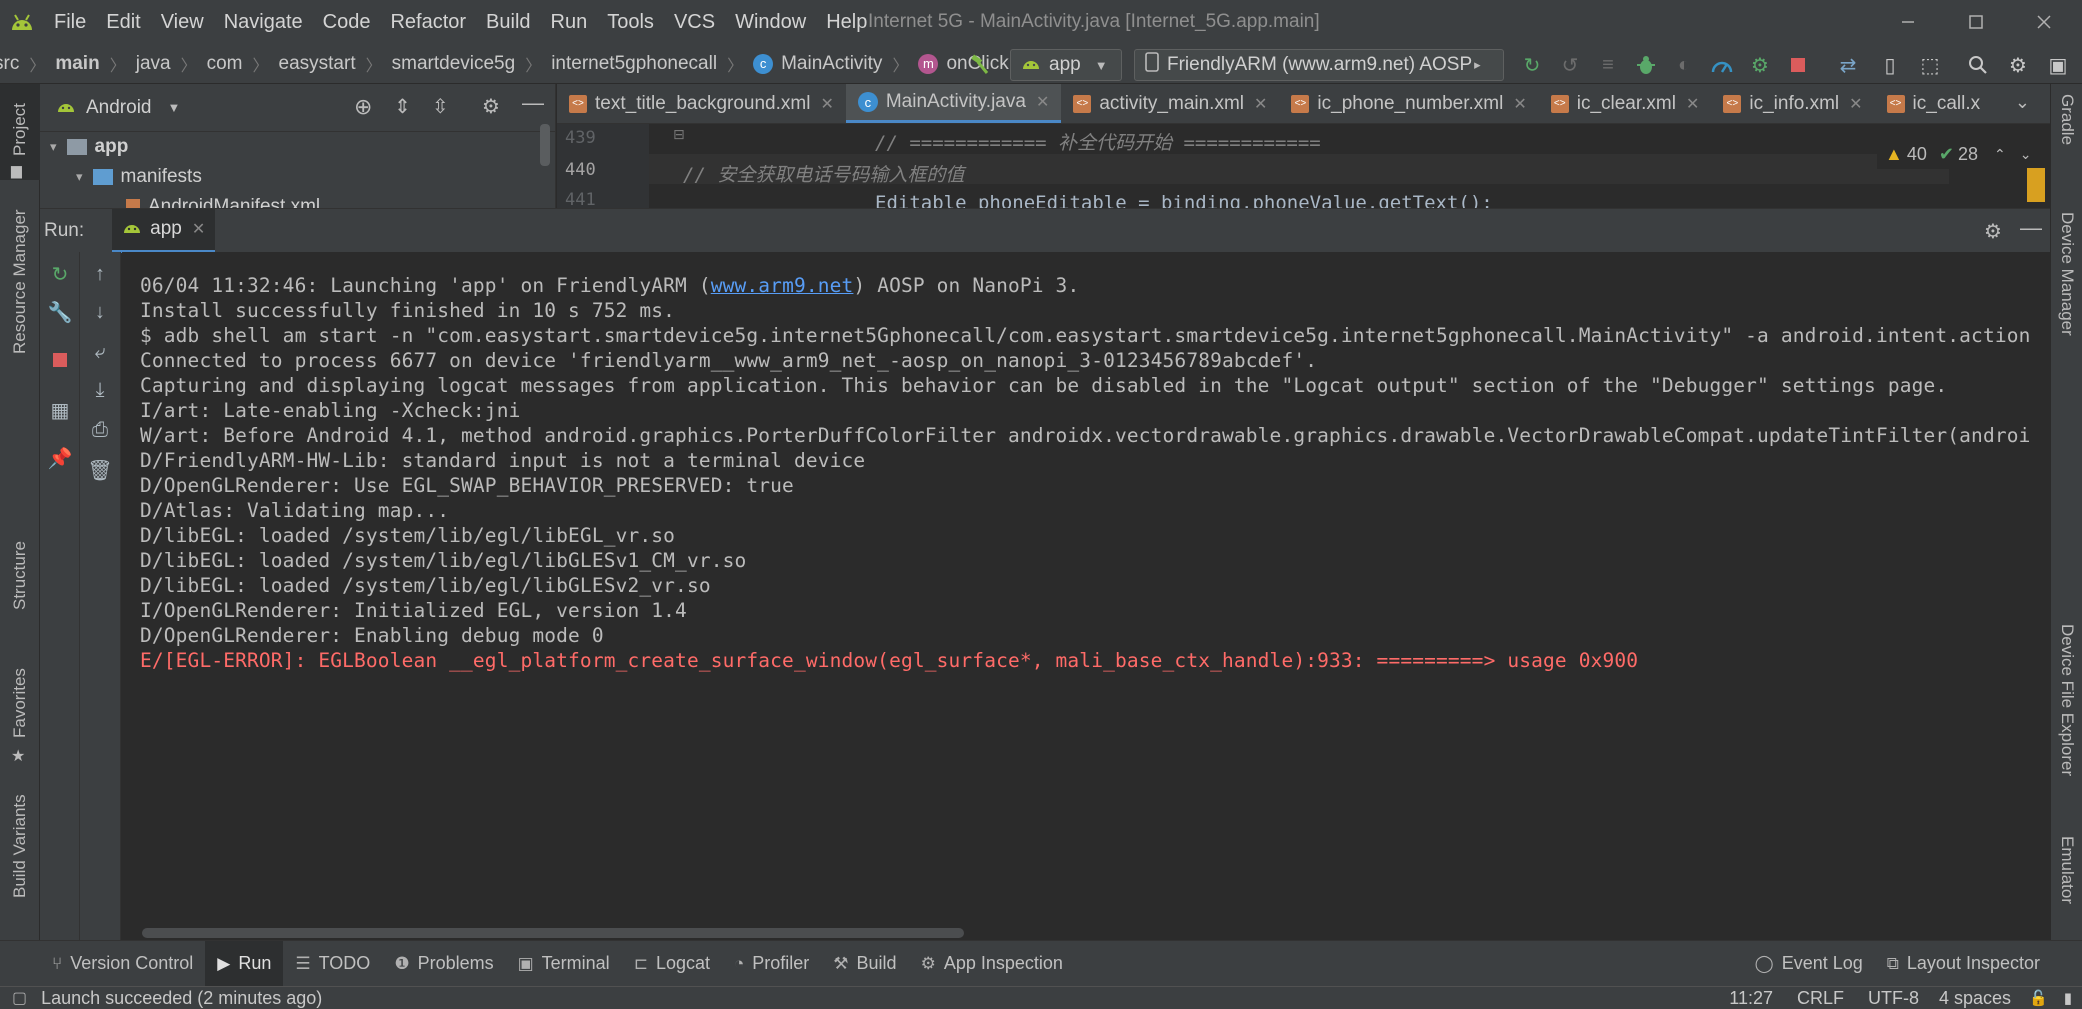  Describe the element at coordinates (1608, 65) in the screenshot. I see `coverage-icon: ≡` at that location.